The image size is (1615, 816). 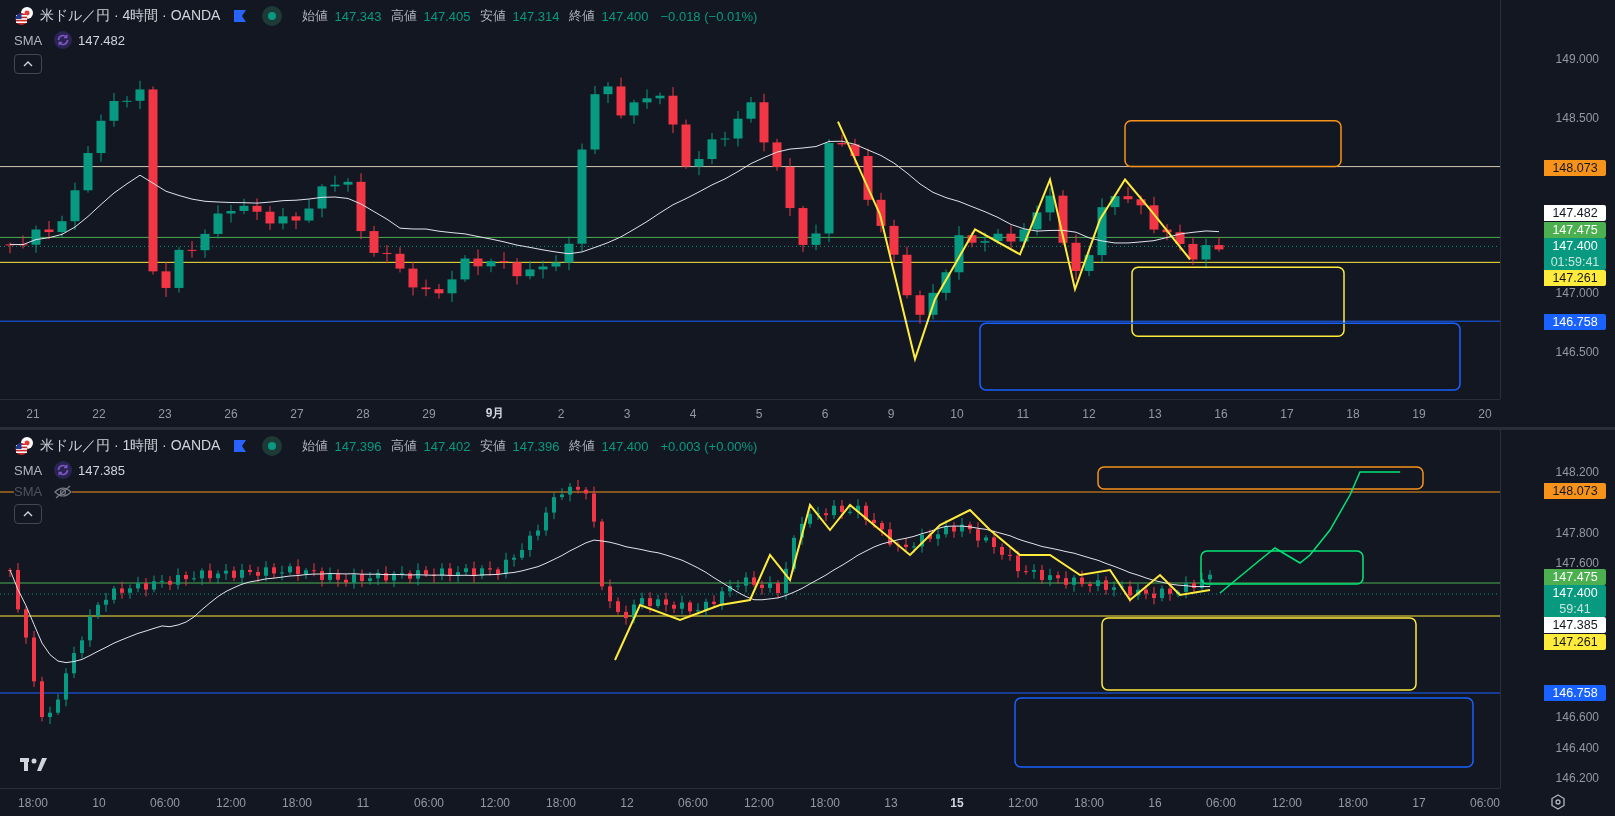 I want to click on symbol-title: 米ドル／円 · 4時間 · OANDA, so click(x=130, y=16).